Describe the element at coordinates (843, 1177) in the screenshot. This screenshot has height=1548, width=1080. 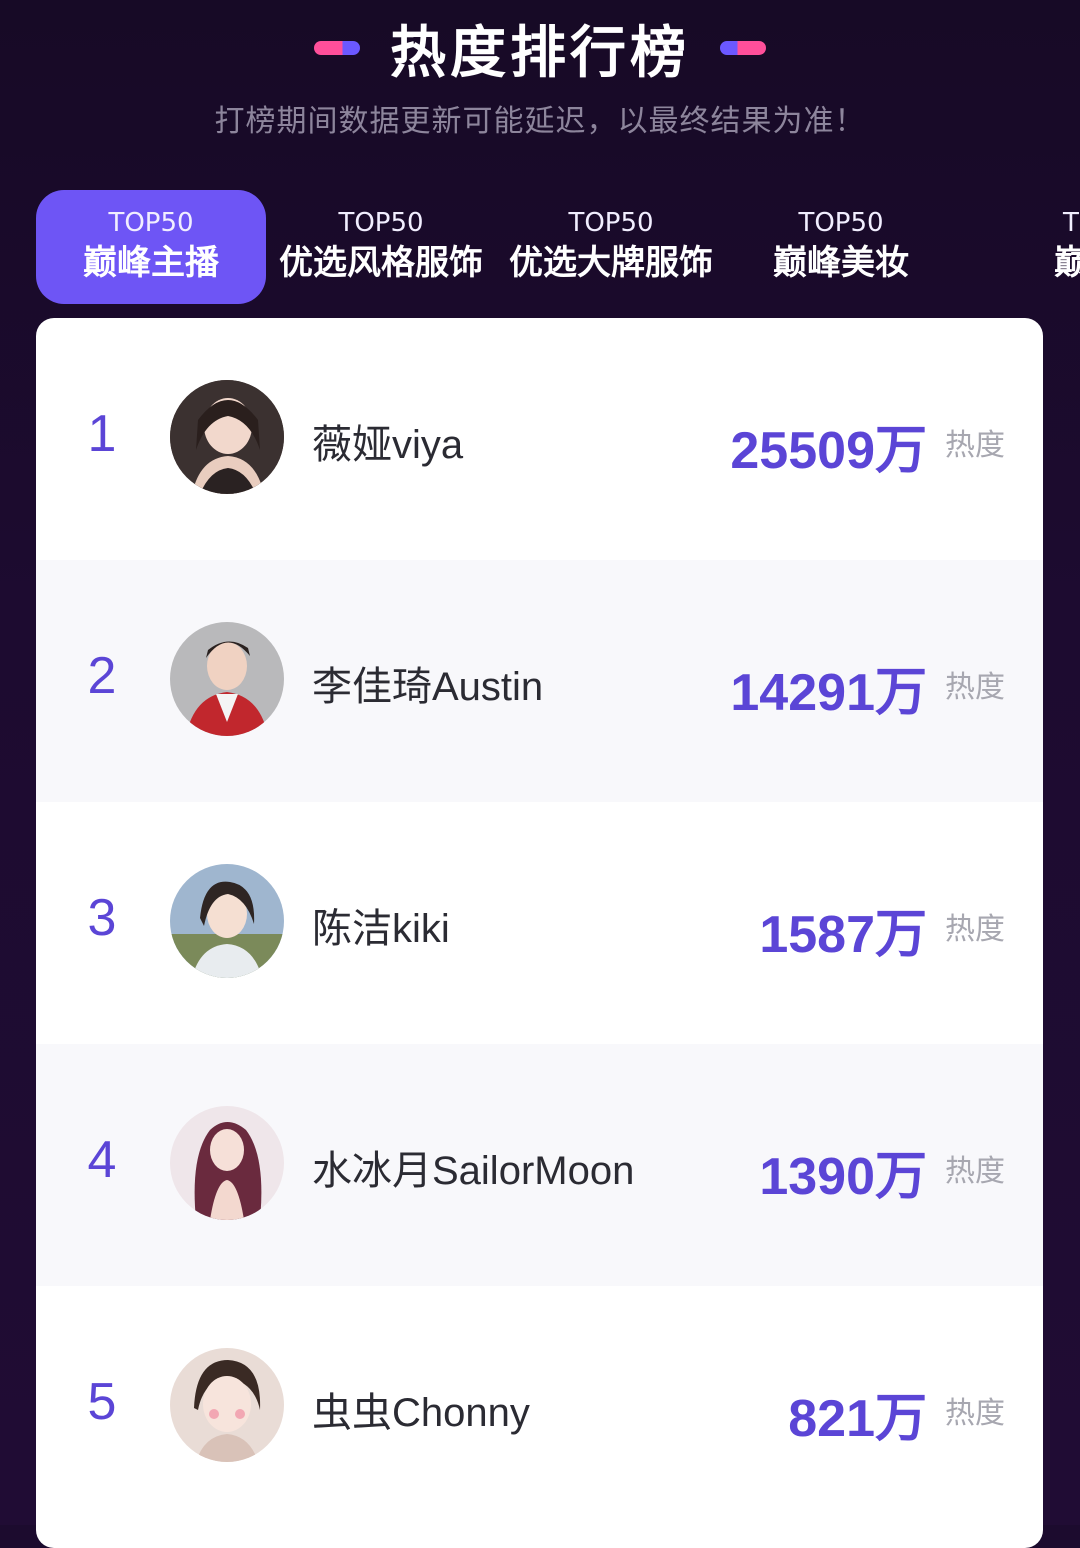
I see `heat-score: 1390万` at that location.